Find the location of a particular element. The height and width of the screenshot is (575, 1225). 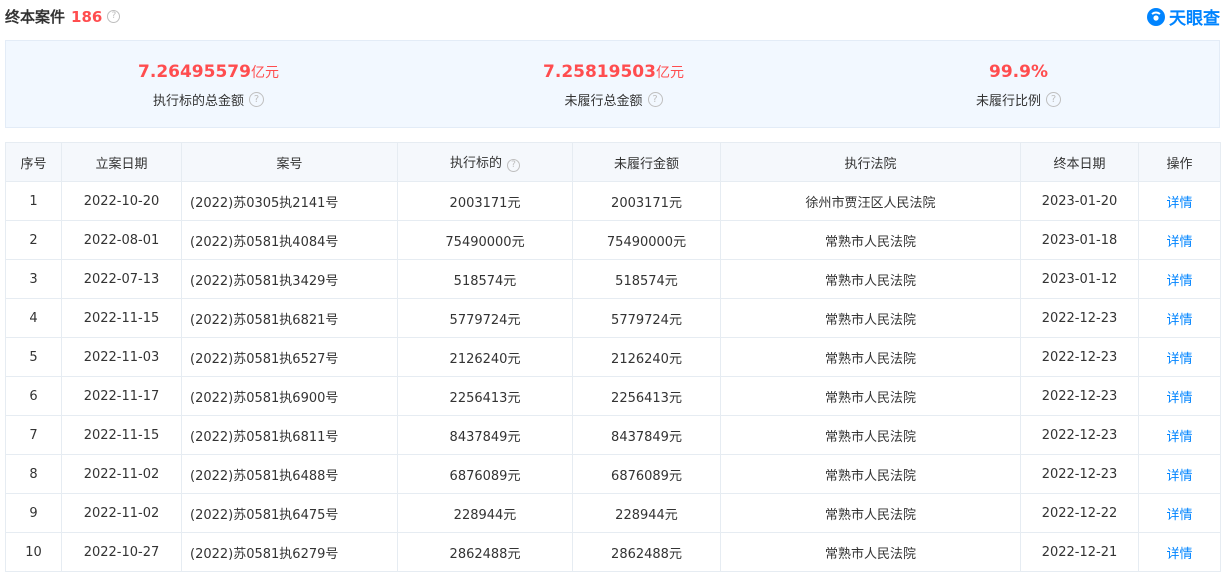

cell-case-no: (2022)苏0581执3429号 is located at coordinates (289, 279).